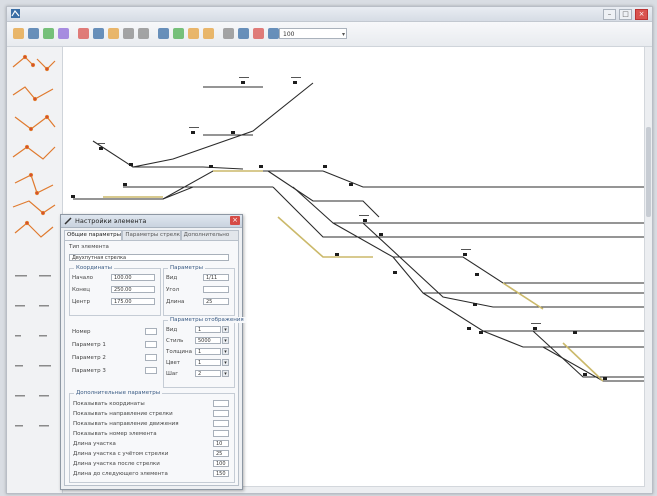  What do you see at coordinates (83, 278) in the screenshot?
I see `coord-label-0: Начало` at bounding box center [83, 278].